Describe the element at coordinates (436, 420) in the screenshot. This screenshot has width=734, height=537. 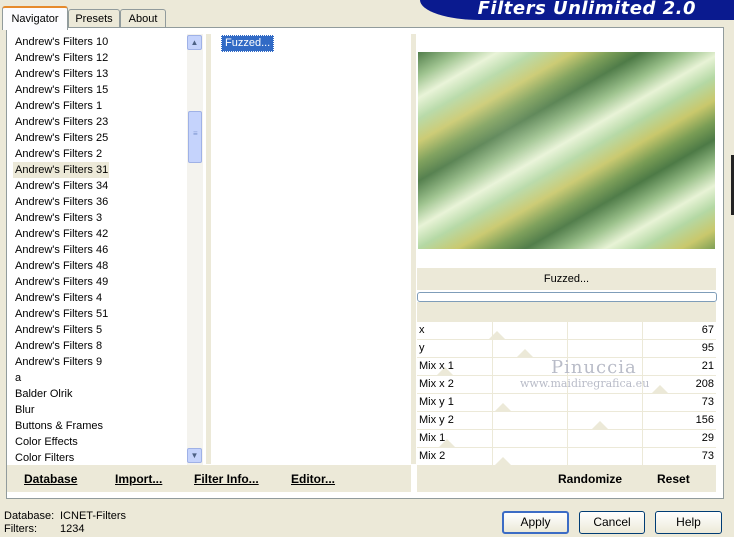
I see `parameter-label: Mix y 2` at that location.